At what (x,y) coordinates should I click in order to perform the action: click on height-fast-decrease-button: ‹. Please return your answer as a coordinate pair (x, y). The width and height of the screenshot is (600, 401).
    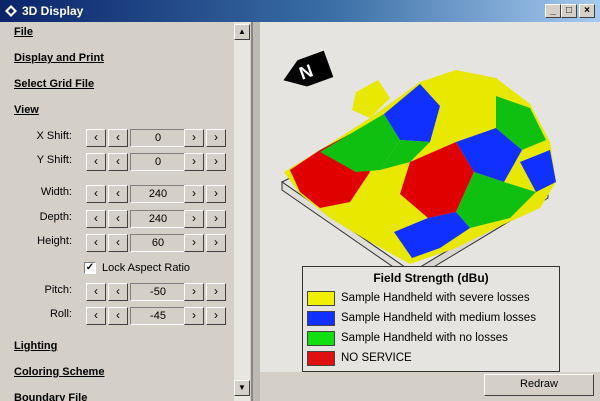
    Looking at the image, I should click on (96, 243).